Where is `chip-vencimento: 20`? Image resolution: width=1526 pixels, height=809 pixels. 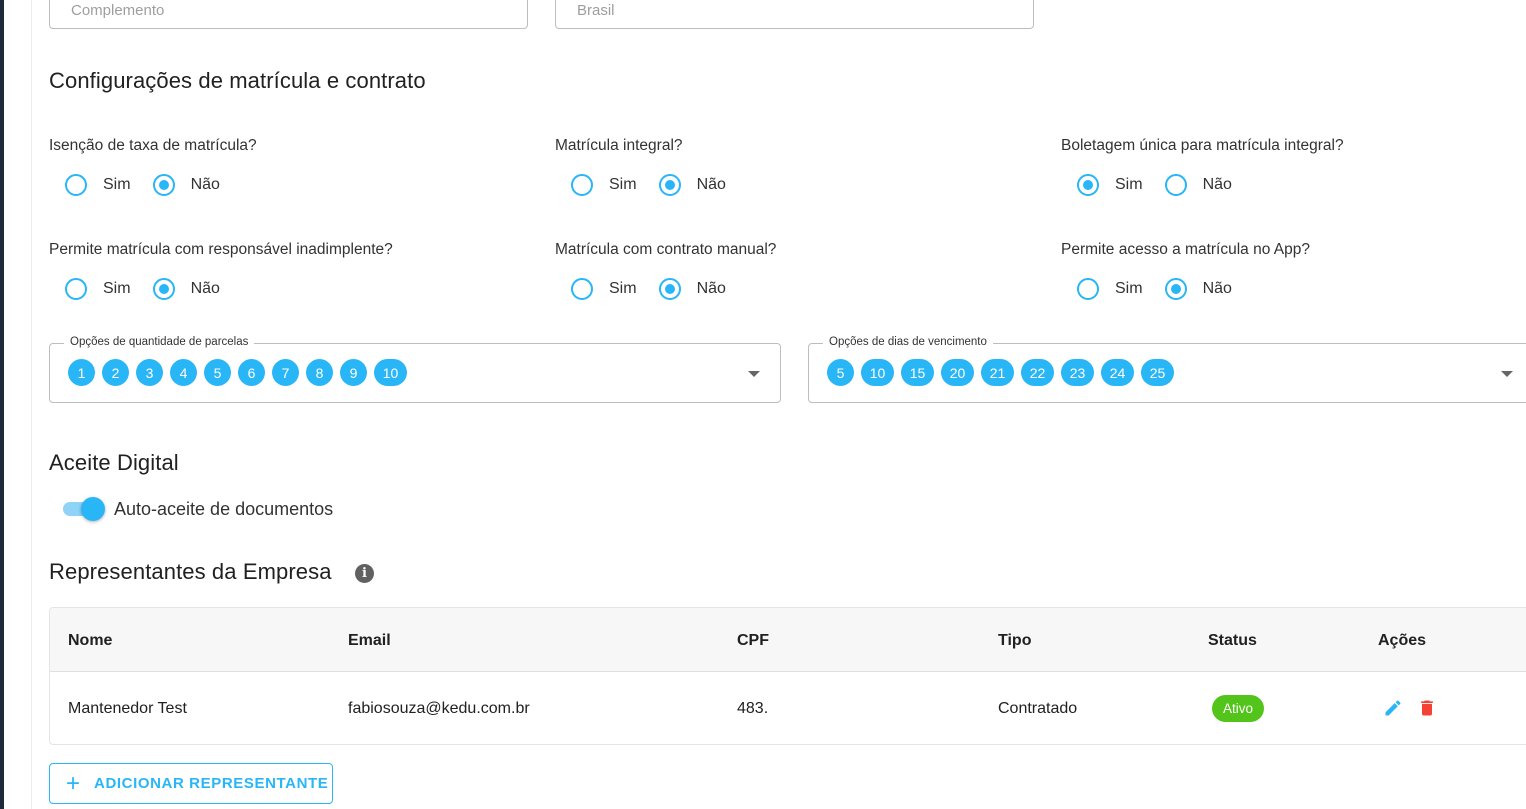 chip-vencimento: 20 is located at coordinates (957, 372).